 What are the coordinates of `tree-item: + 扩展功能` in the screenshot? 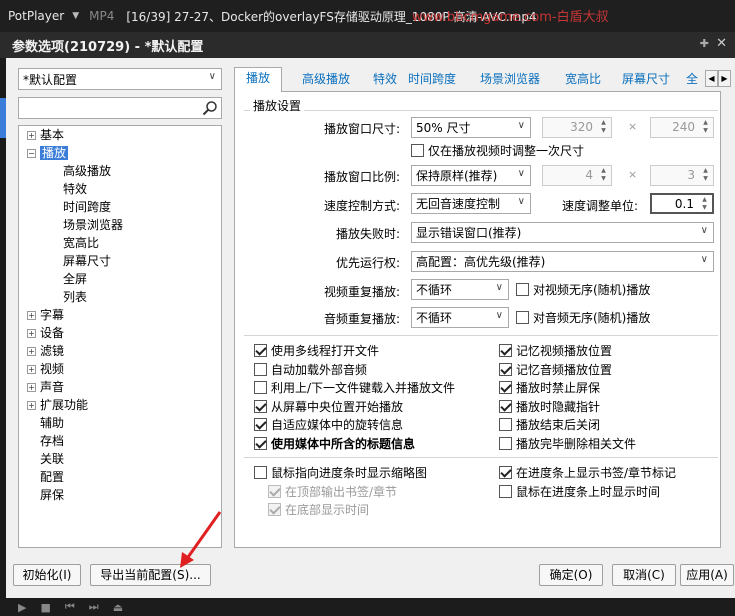 It's located at (57, 405).